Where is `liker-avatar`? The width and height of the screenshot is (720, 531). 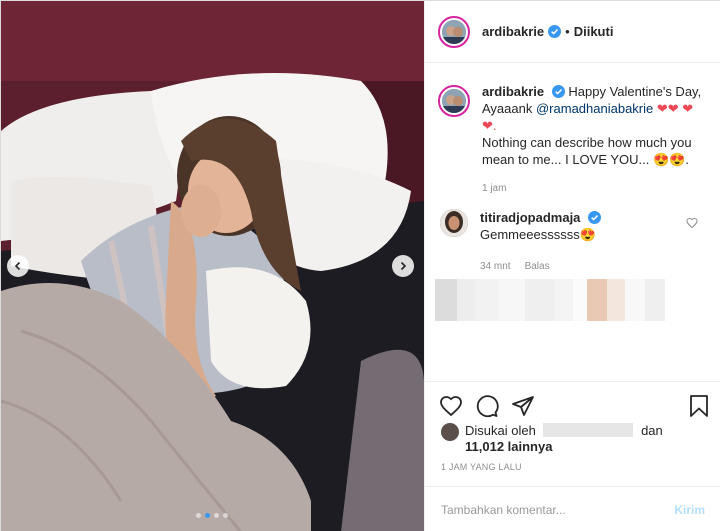
liker-avatar is located at coordinates (450, 432).